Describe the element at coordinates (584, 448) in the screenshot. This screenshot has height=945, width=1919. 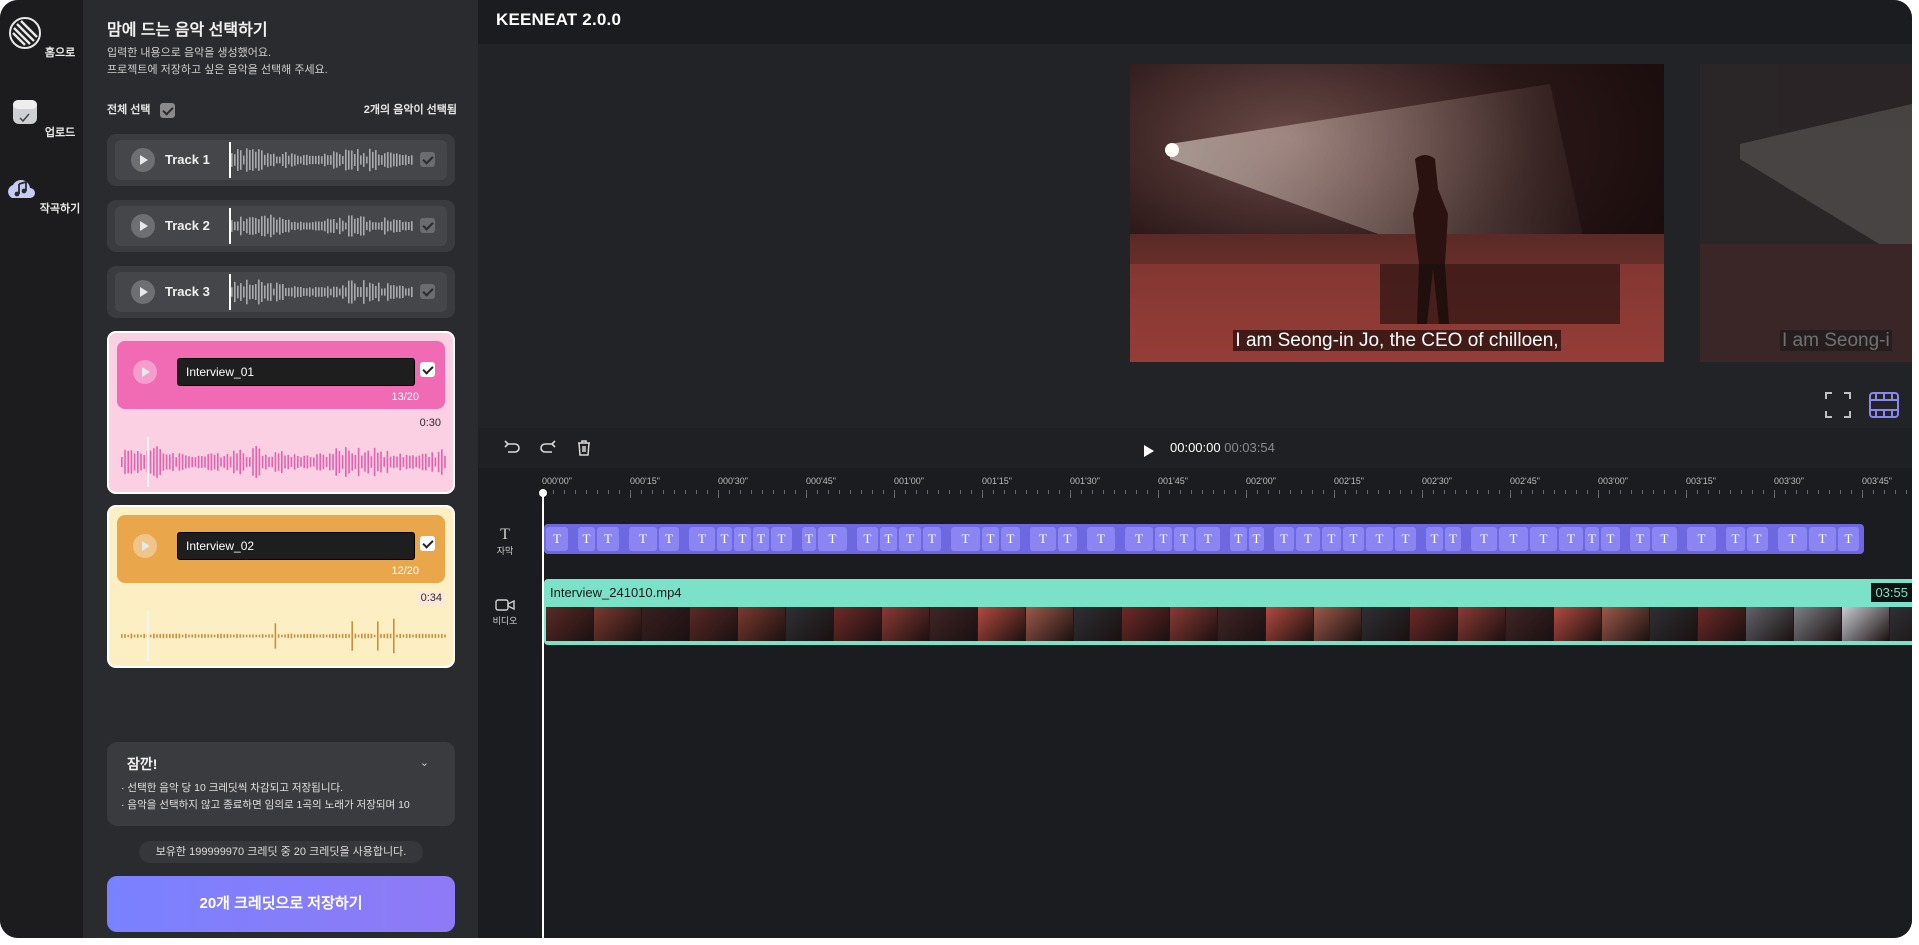
I see `trash-icon` at that location.